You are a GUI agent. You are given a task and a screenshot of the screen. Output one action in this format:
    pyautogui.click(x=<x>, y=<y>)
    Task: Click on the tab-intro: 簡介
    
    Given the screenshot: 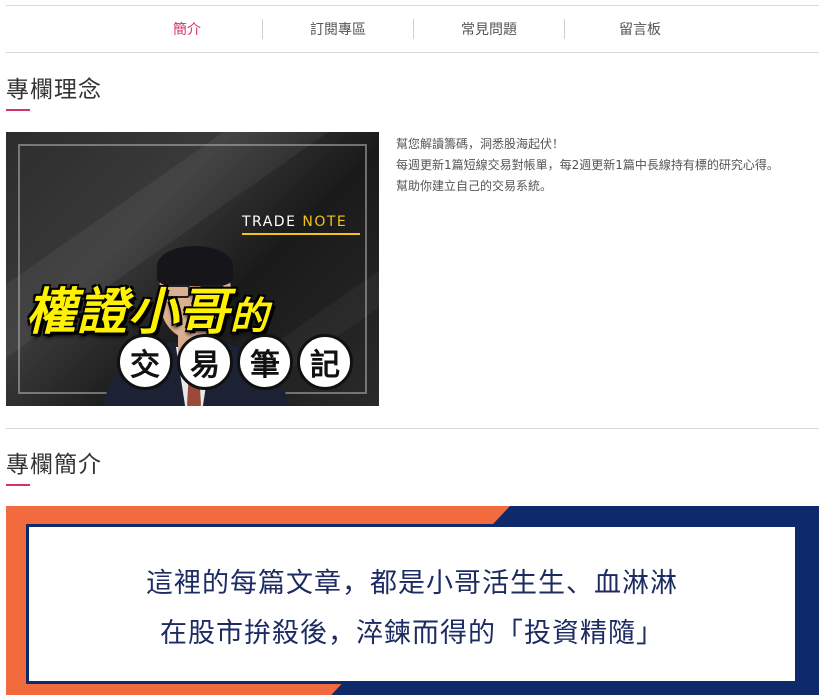 What is the action you would take?
    pyautogui.click(x=187, y=29)
    